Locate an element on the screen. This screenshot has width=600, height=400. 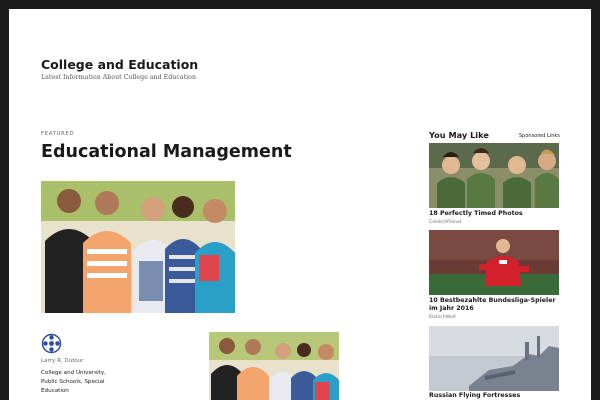
sponsored-links-label: Sponsored Links is located at coordinates (539, 136).